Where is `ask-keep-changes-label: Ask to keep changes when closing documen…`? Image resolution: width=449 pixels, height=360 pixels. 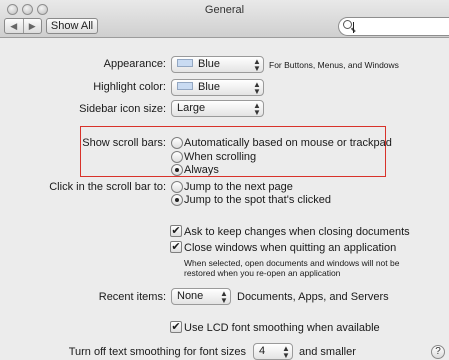
ask-keep-changes-label: Ask to keep changes when closing documen… is located at coordinates (297, 232).